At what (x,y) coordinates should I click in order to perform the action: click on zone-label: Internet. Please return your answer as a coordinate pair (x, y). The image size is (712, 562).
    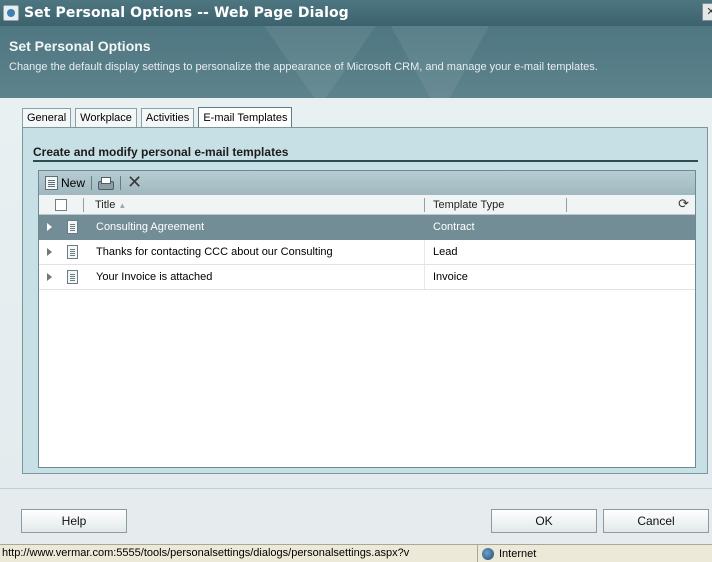
    Looking at the image, I should click on (518, 553).